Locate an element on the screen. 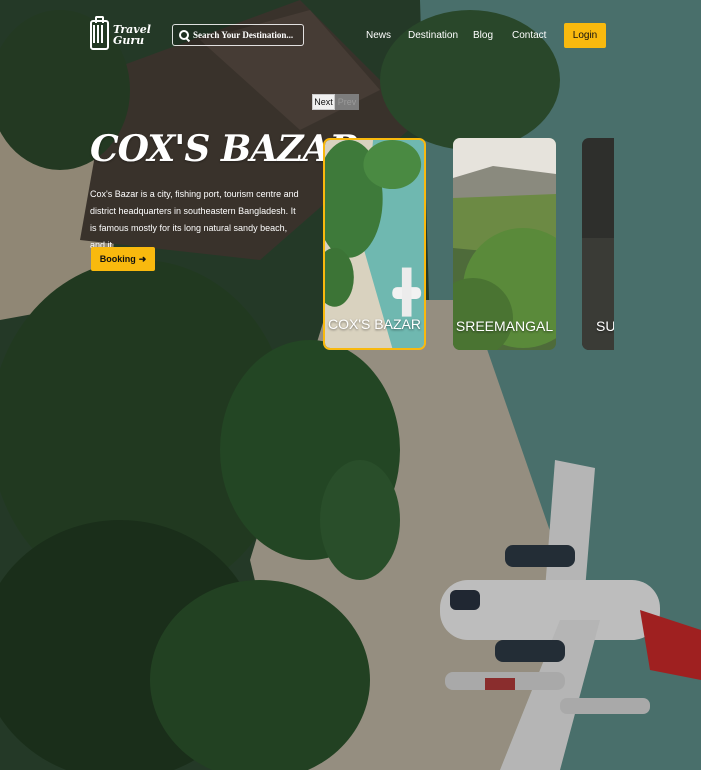 This screenshot has height=770, width=701. booking-label: Booking is located at coordinates (117, 259).